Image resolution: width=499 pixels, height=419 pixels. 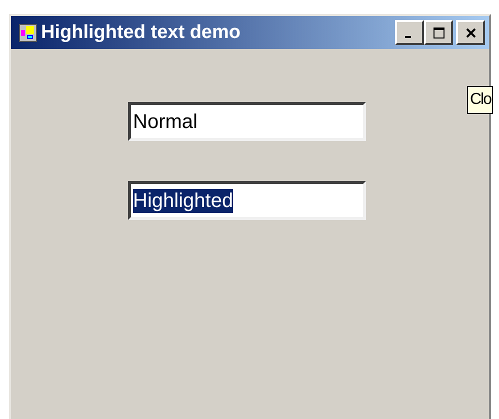 What do you see at coordinates (183, 200) in the screenshot?
I see `field-value: Highlighted` at bounding box center [183, 200].